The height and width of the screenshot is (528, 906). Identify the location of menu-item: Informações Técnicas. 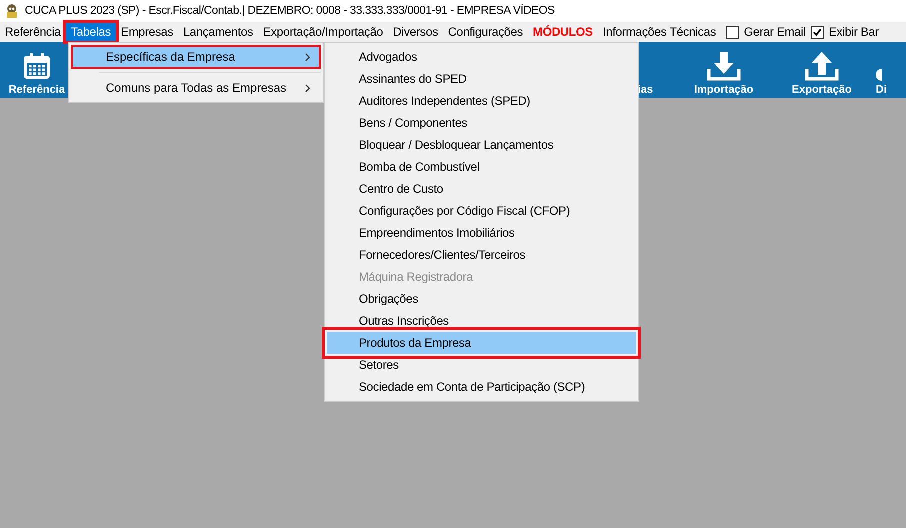
(660, 32).